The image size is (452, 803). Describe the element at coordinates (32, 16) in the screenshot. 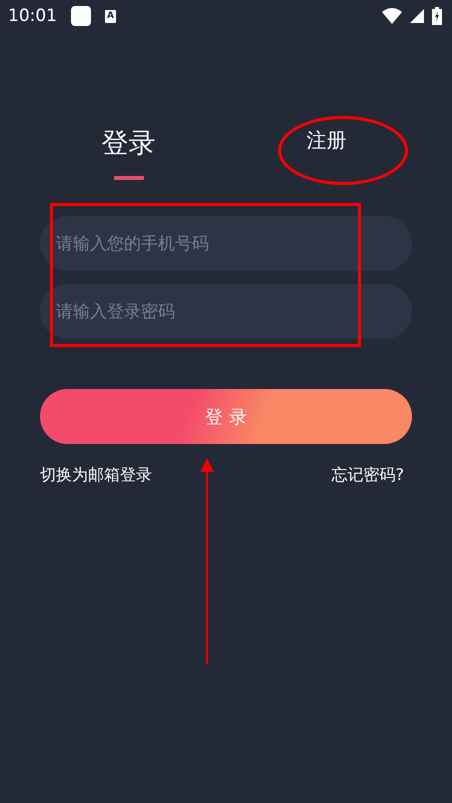

I see `status-time: 10:01` at that location.